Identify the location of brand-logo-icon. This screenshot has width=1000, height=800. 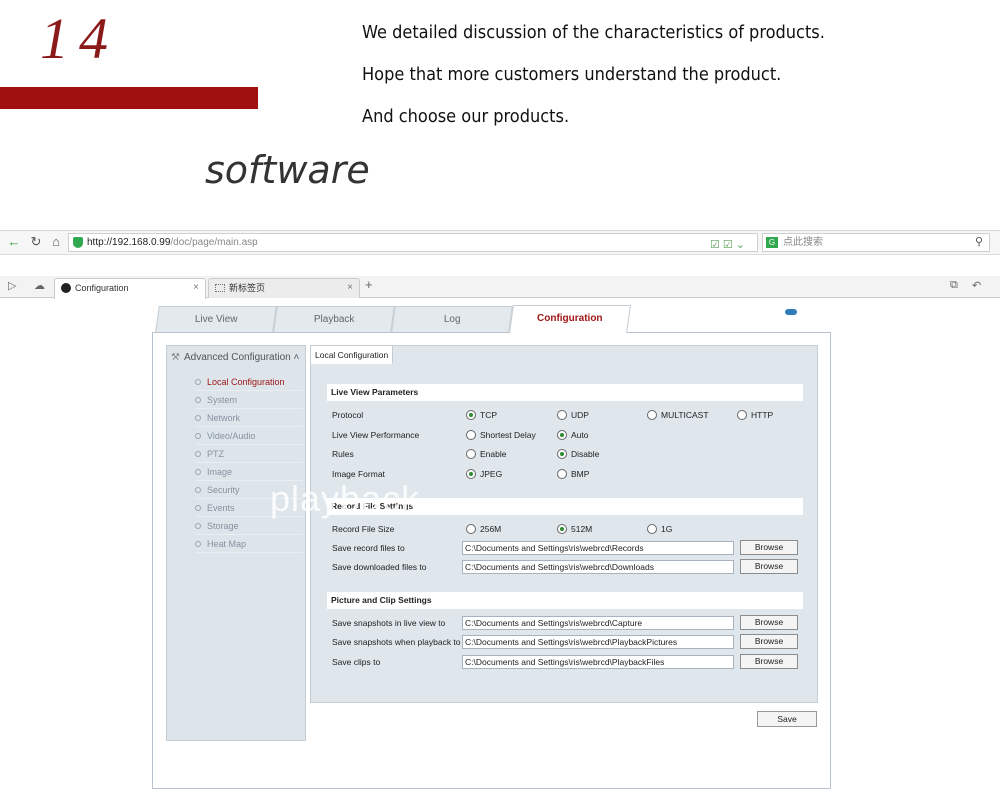
(791, 312).